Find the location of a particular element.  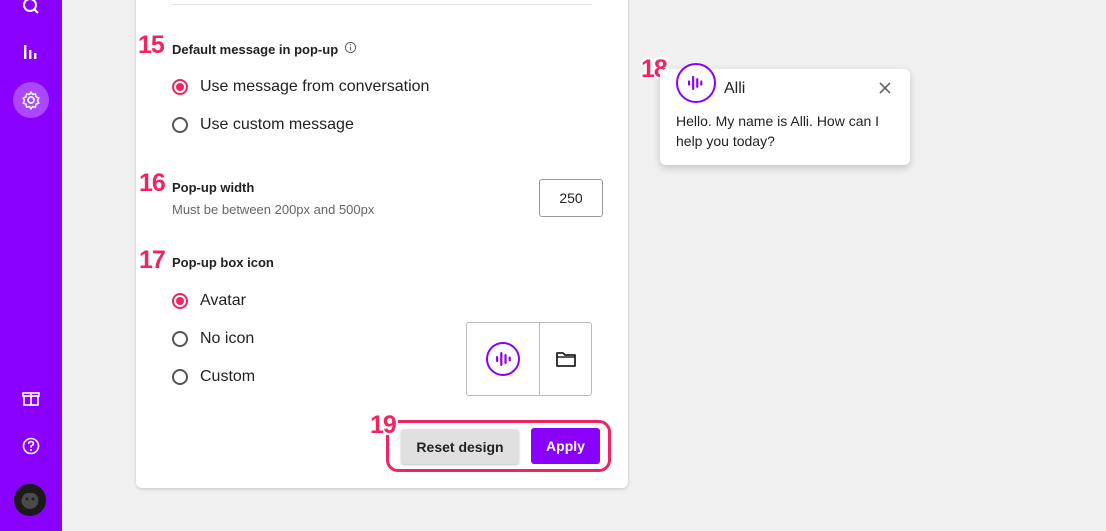

user-avatar is located at coordinates (30, 500).